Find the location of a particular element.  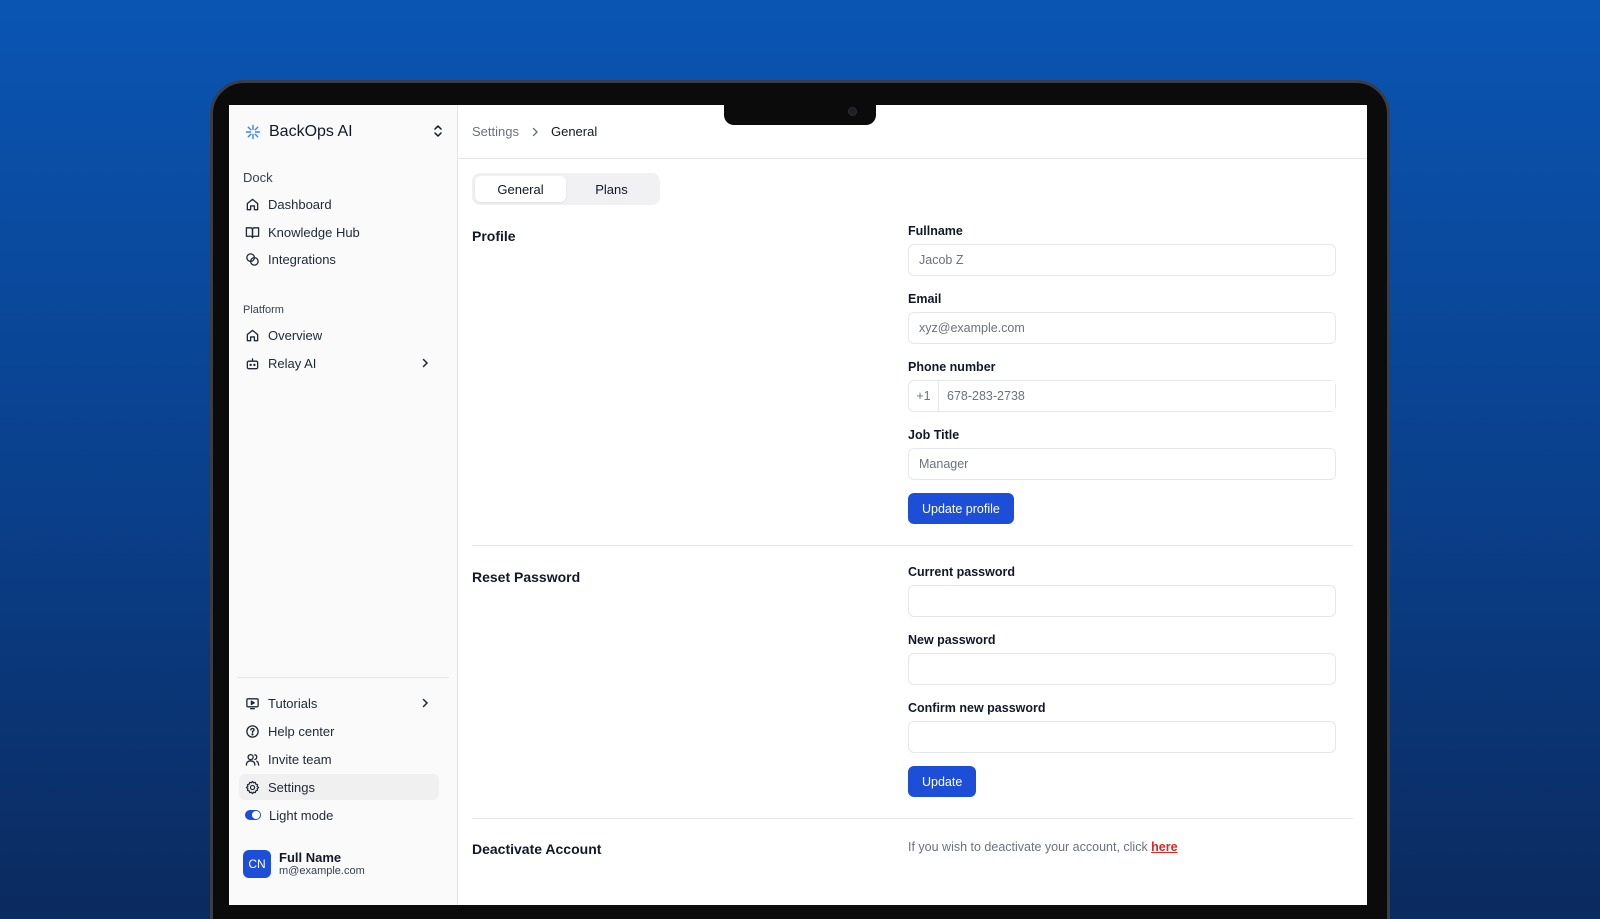

sidebar-item-invite-team: Invite team is located at coordinates (339, 759).